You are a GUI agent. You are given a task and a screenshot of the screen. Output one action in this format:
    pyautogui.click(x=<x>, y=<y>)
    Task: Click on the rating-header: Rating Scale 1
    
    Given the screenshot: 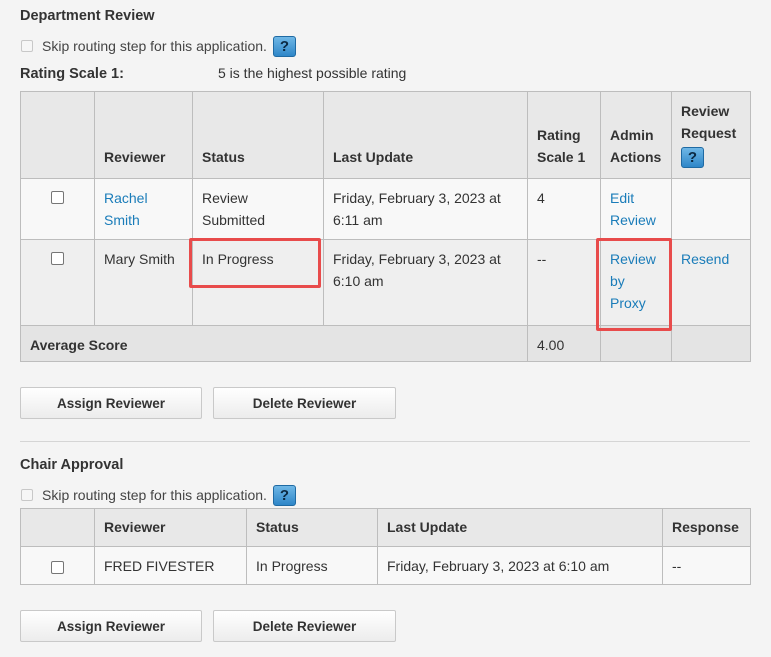 What is the action you would take?
    pyautogui.click(x=564, y=135)
    